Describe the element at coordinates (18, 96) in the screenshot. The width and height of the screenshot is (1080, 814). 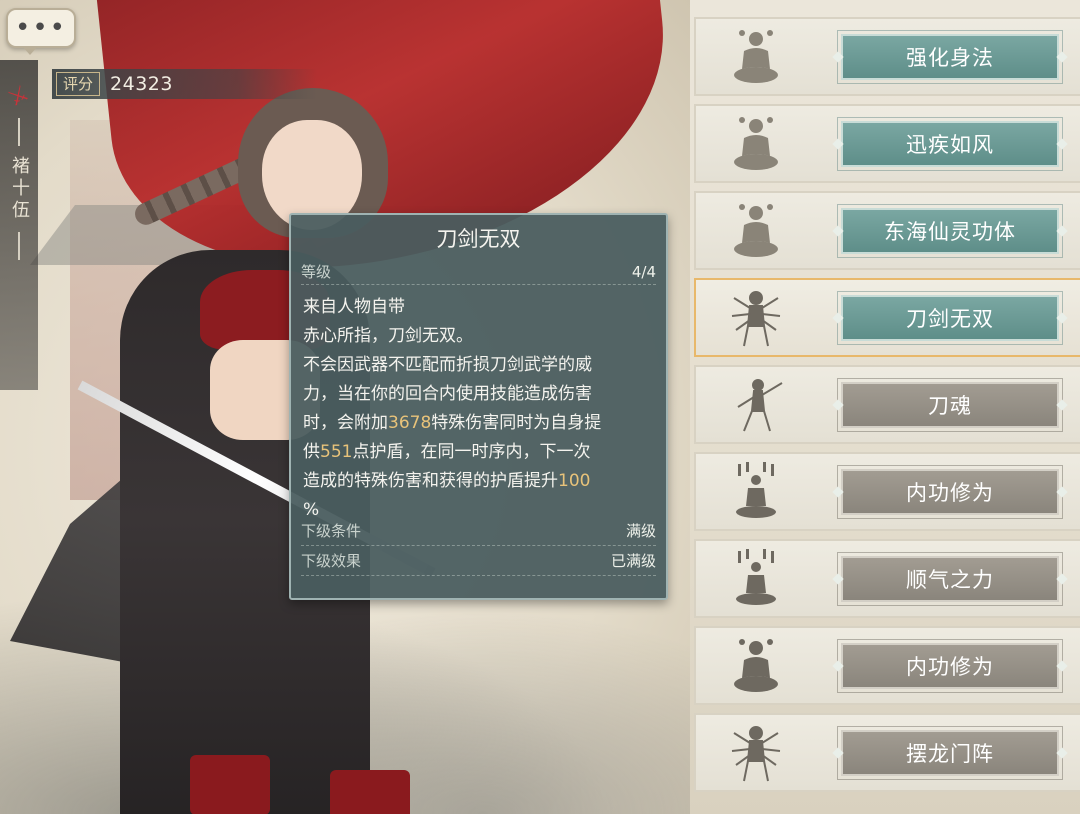
I see `sword-weapon-icon: ⚔` at that location.